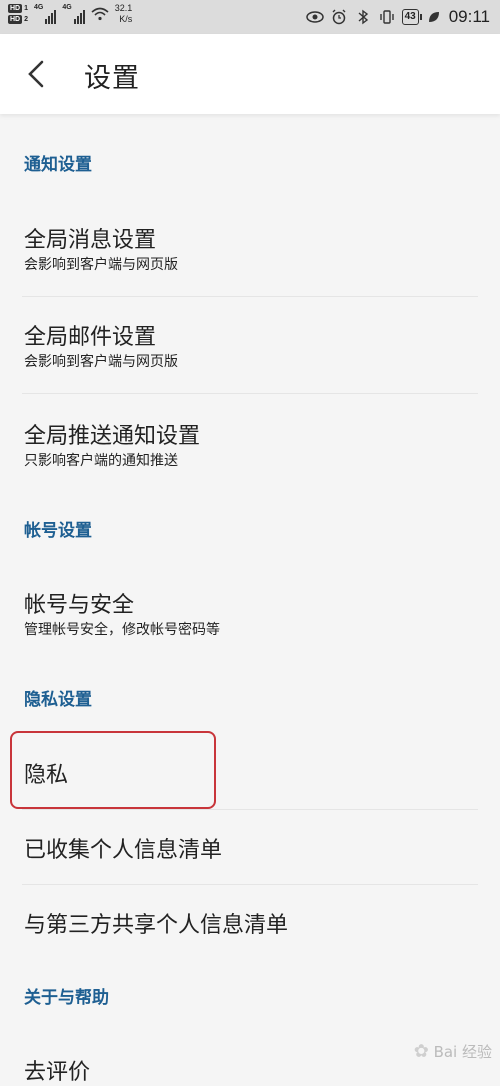  What do you see at coordinates (39, 7) in the screenshot?
I see `network-type-1: 4G` at bounding box center [39, 7].